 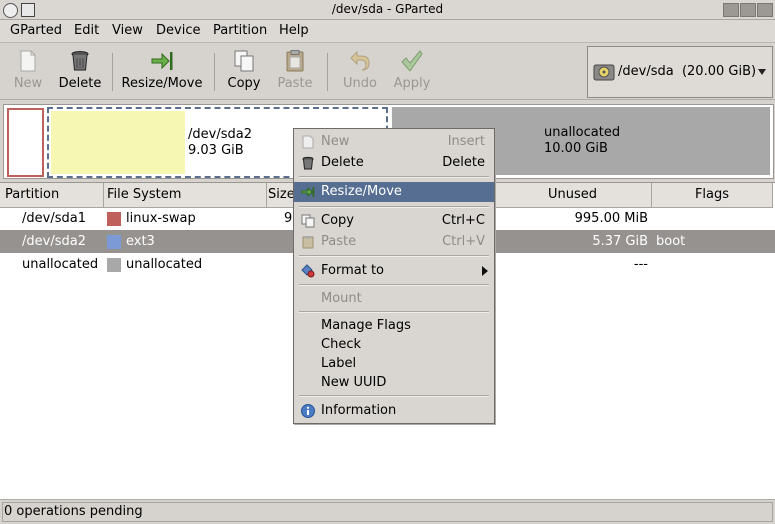 I want to click on title-bar: /dev/sda - GParted, so click(x=387, y=10).